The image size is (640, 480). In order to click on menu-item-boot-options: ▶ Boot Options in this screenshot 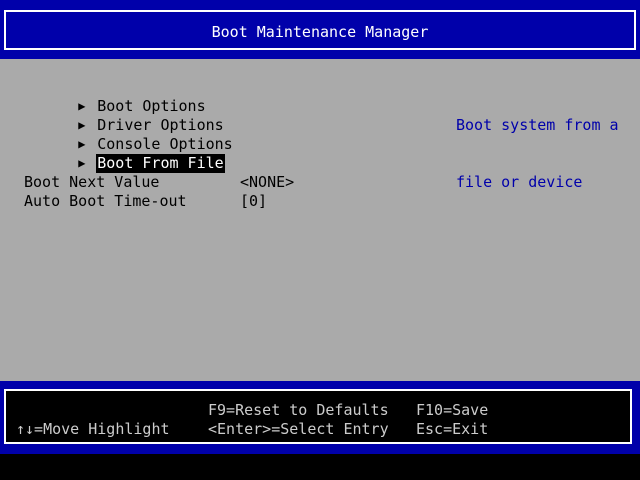, I will do `click(120, 96)`.